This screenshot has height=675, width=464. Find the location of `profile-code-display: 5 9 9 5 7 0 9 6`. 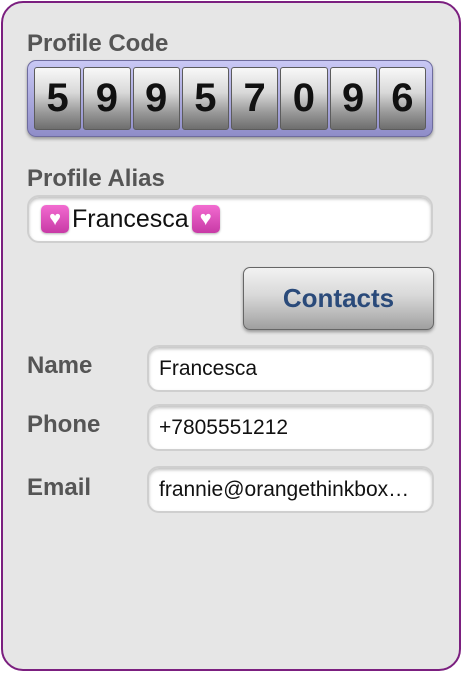

profile-code-display: 5 9 9 5 7 0 9 6 is located at coordinates (230, 98).